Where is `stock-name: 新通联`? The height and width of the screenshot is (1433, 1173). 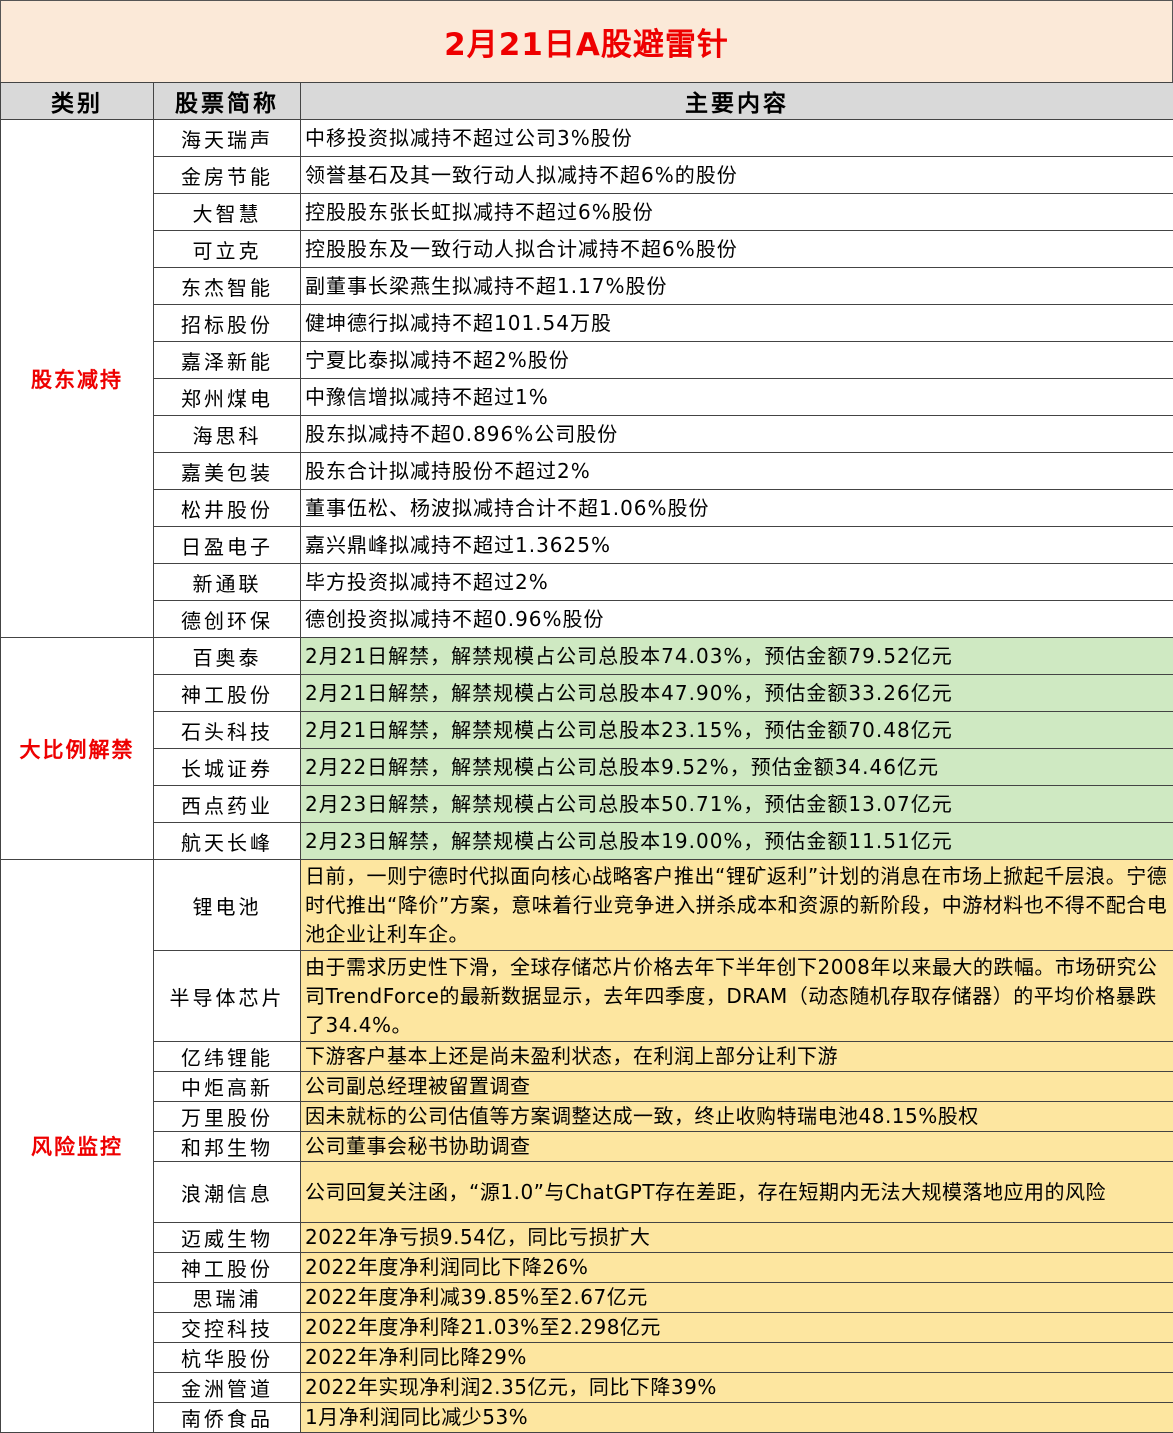
stock-name: 新通联 is located at coordinates (227, 582).